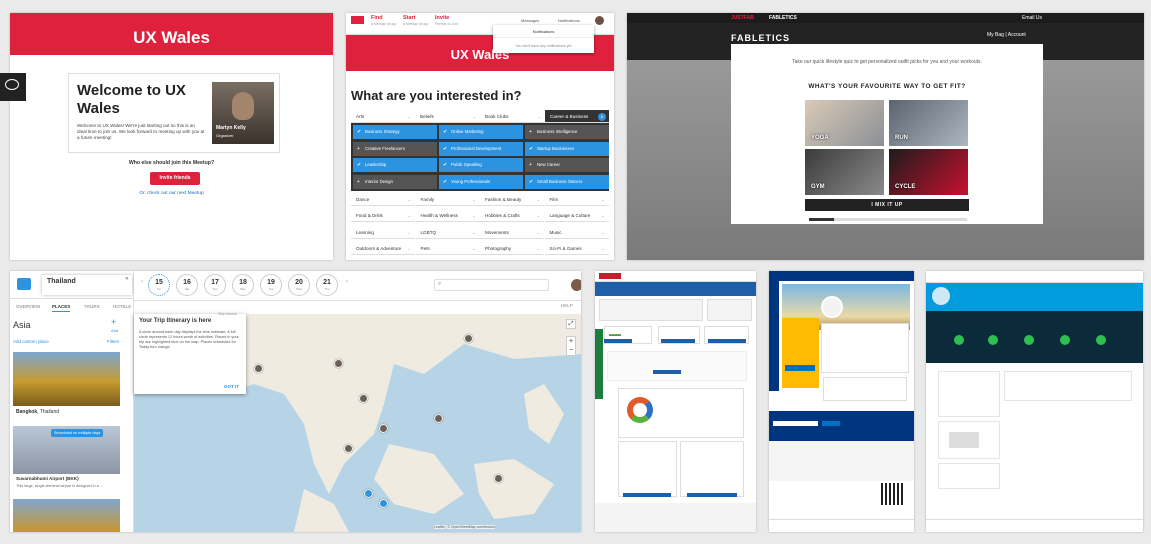  Describe the element at coordinates (28, 306) in the screenshot. I see `tab-overview: OVERVIEW` at that location.